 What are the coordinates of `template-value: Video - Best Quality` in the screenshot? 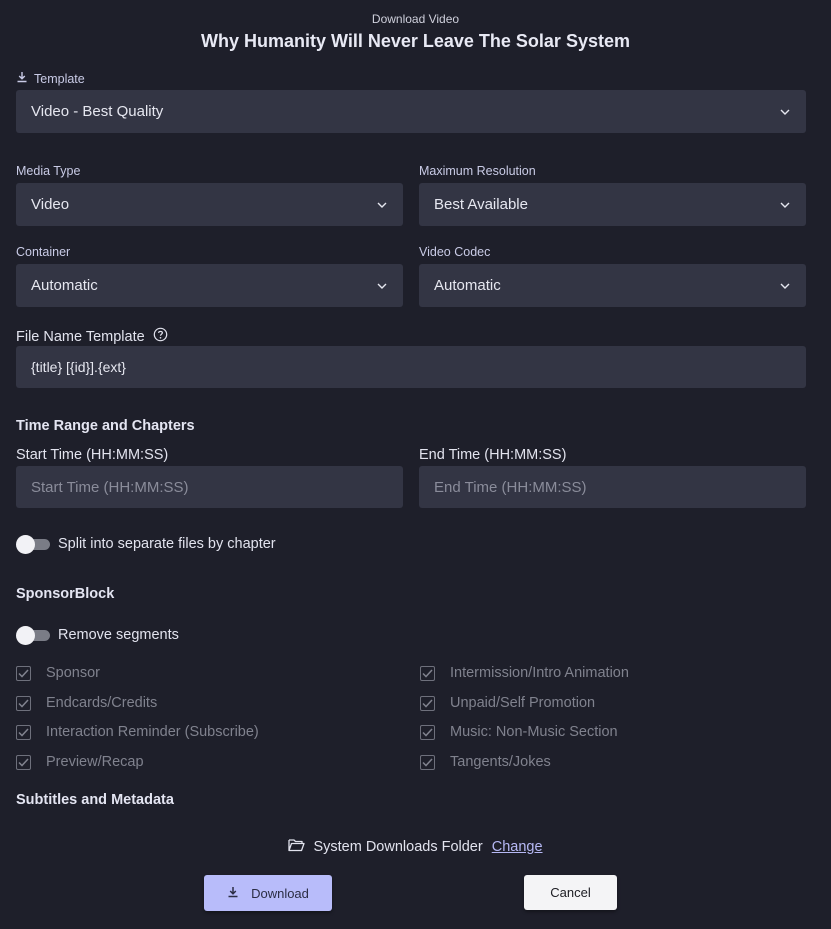 It's located at (97, 111).